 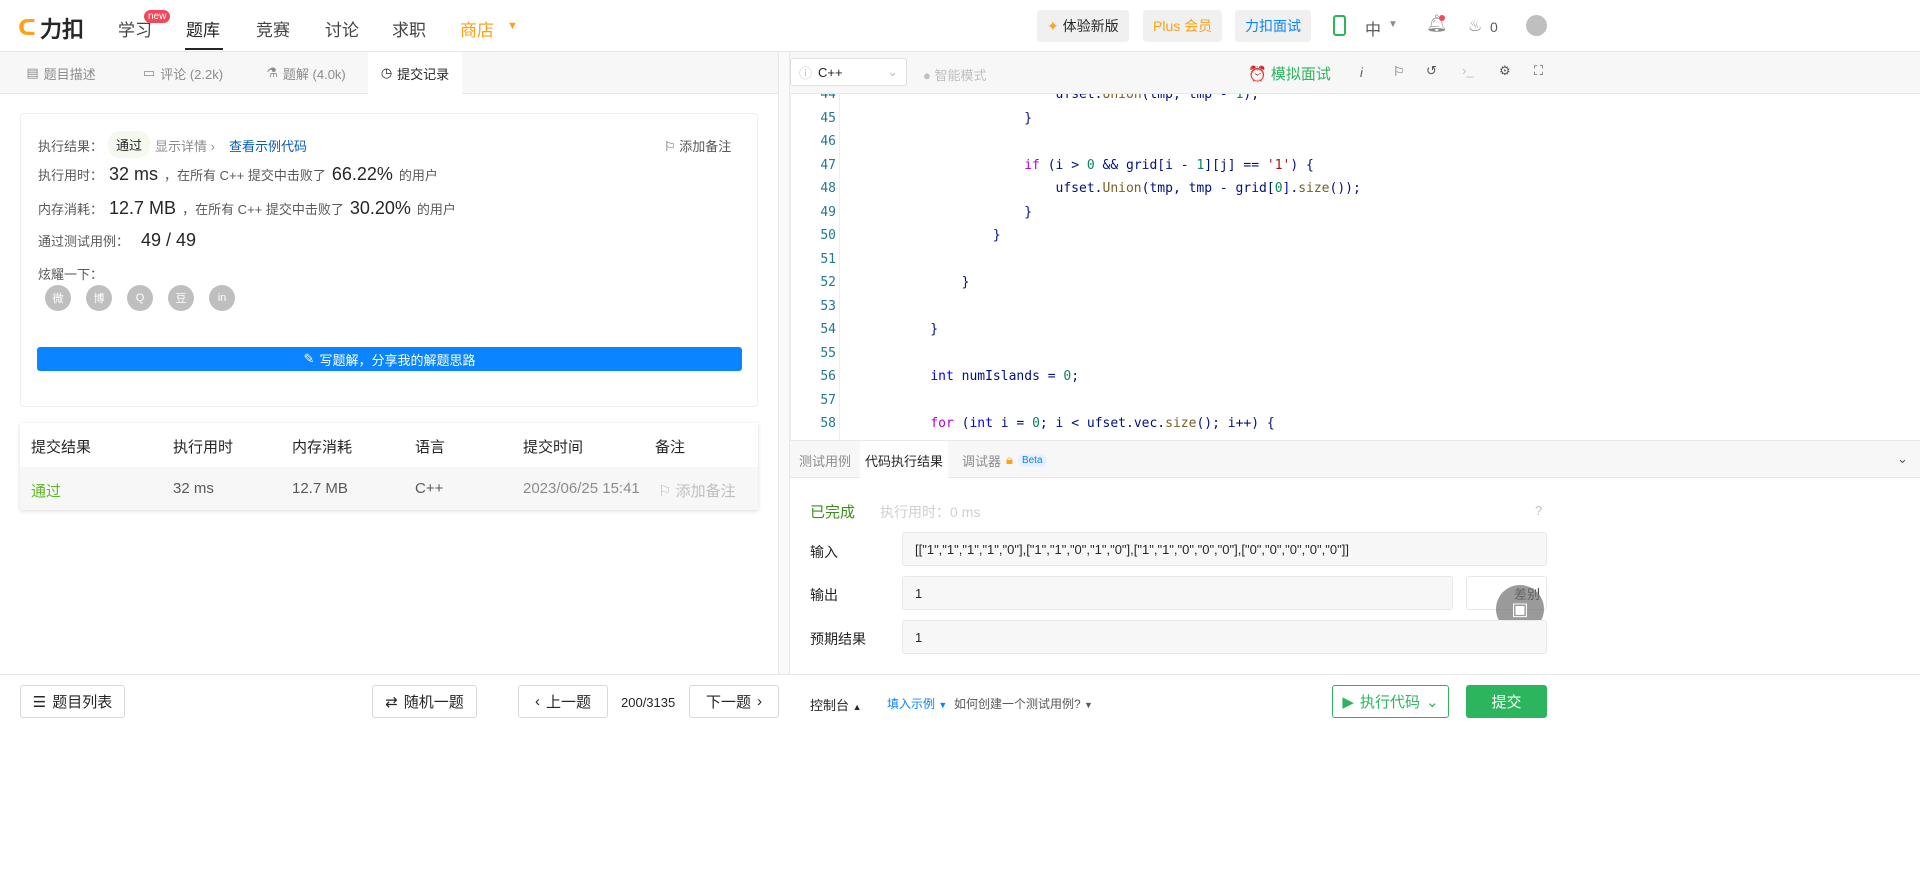 I want to click on beta-badge: Beta, so click(x=1032, y=460).